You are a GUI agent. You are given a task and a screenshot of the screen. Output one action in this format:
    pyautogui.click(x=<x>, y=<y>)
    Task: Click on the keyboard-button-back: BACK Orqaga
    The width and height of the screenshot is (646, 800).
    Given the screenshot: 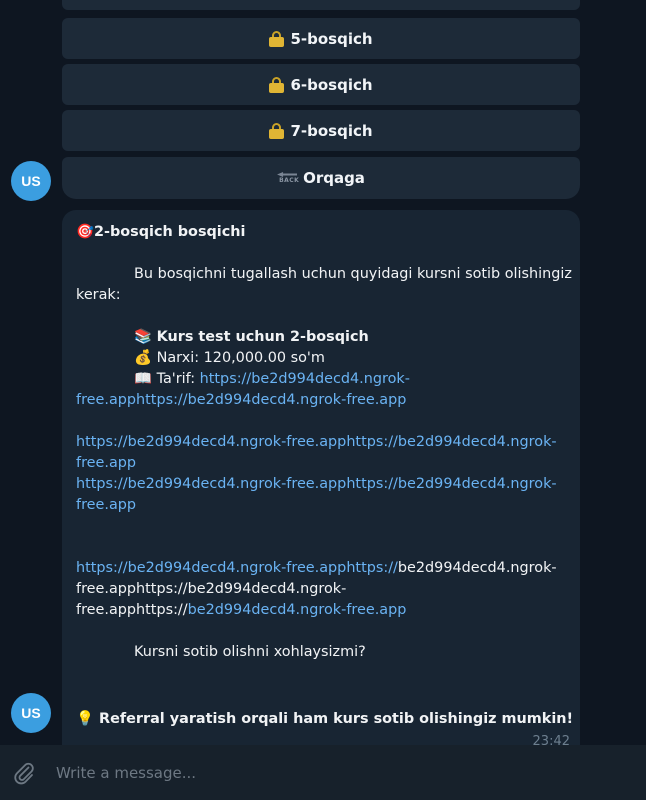 What is the action you would take?
    pyautogui.click(x=321, y=178)
    